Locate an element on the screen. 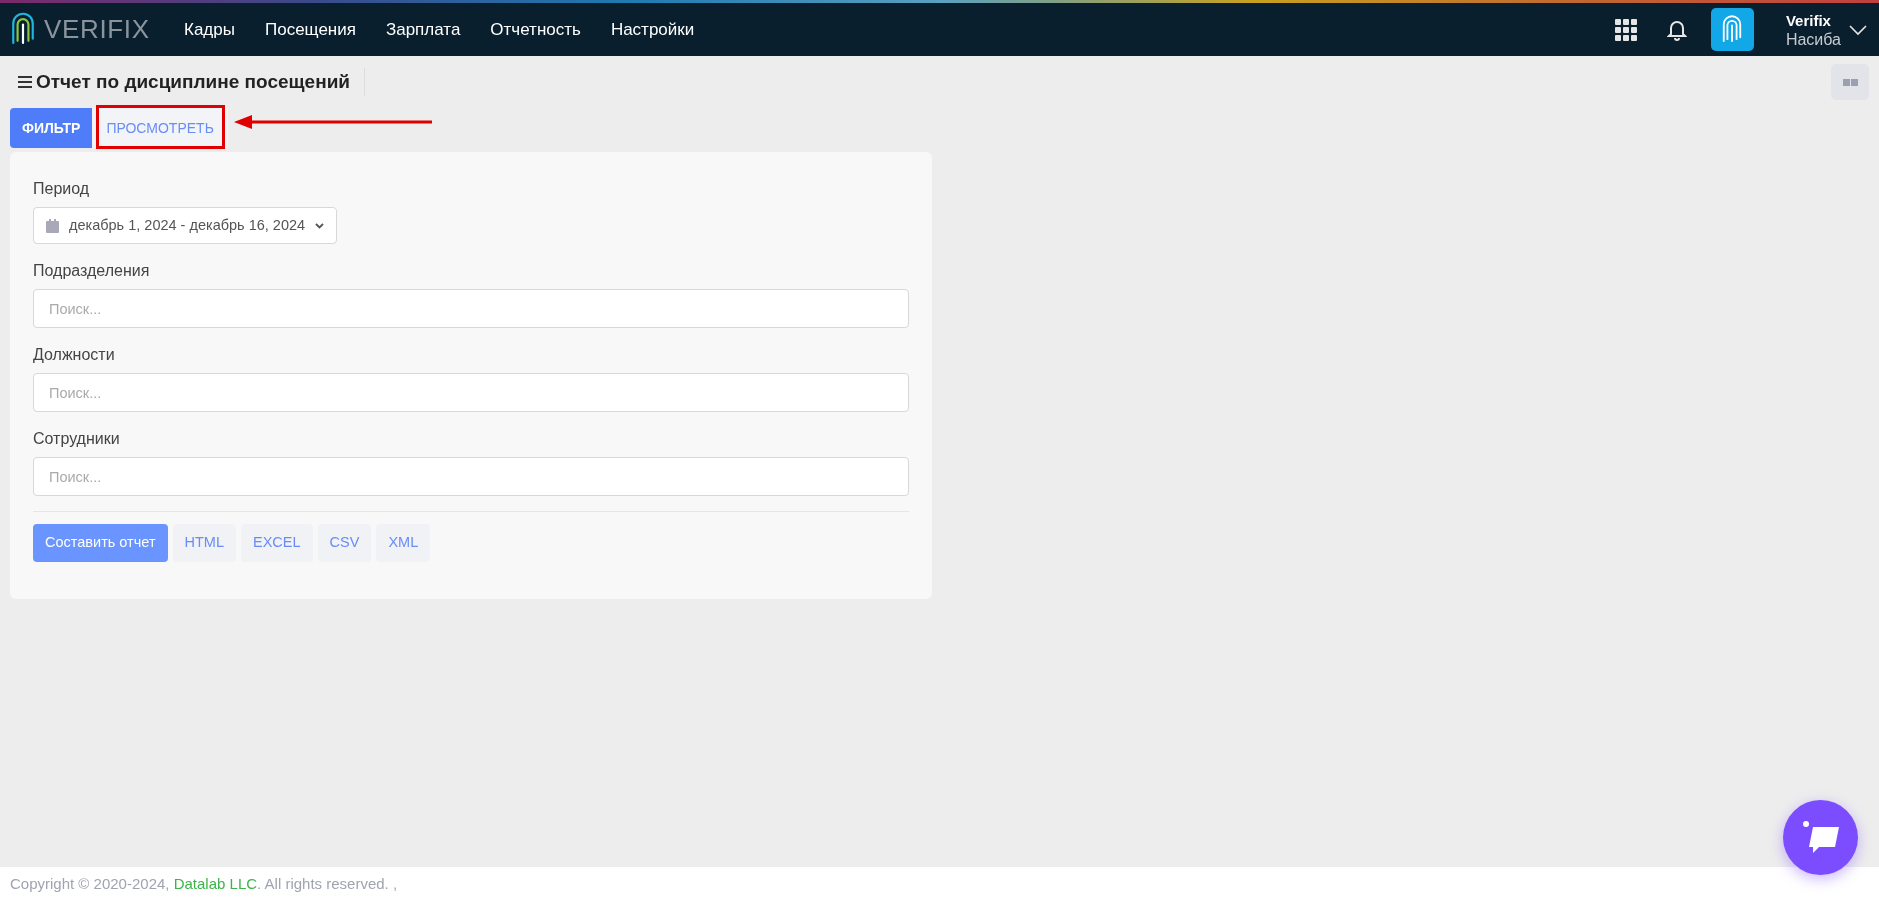 The width and height of the screenshot is (1879, 902). tab: ПРОСМОТРЕТЬ is located at coordinates (160, 128).